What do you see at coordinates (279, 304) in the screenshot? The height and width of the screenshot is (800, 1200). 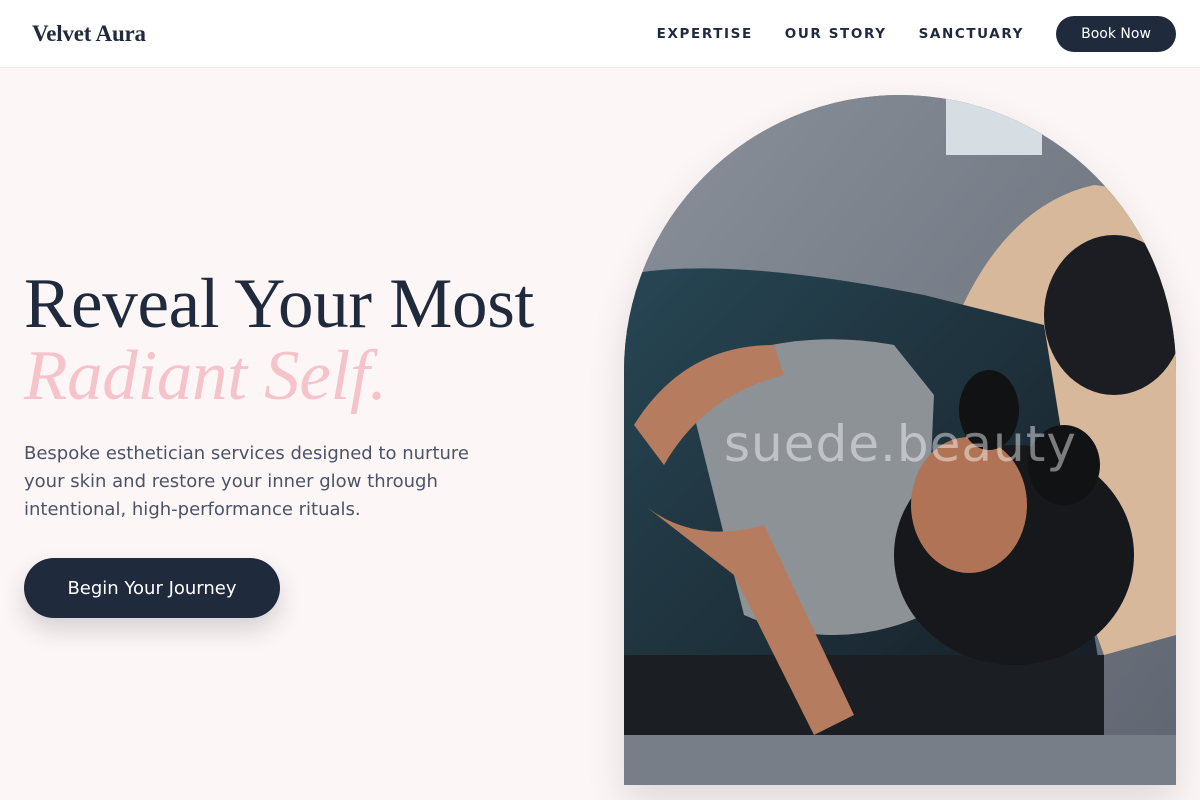 I see `hero-headline-line1: Reveal Your Most` at bounding box center [279, 304].